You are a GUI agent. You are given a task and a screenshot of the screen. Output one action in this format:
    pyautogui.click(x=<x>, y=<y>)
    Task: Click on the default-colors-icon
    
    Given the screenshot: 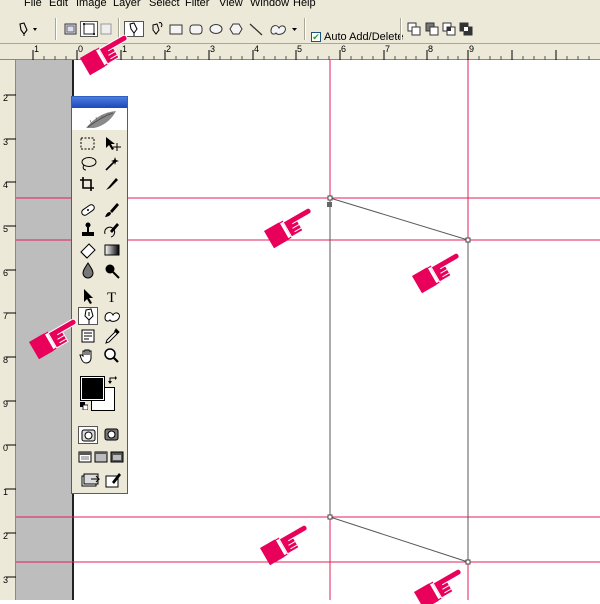 What is the action you would take?
    pyautogui.click(x=84, y=406)
    